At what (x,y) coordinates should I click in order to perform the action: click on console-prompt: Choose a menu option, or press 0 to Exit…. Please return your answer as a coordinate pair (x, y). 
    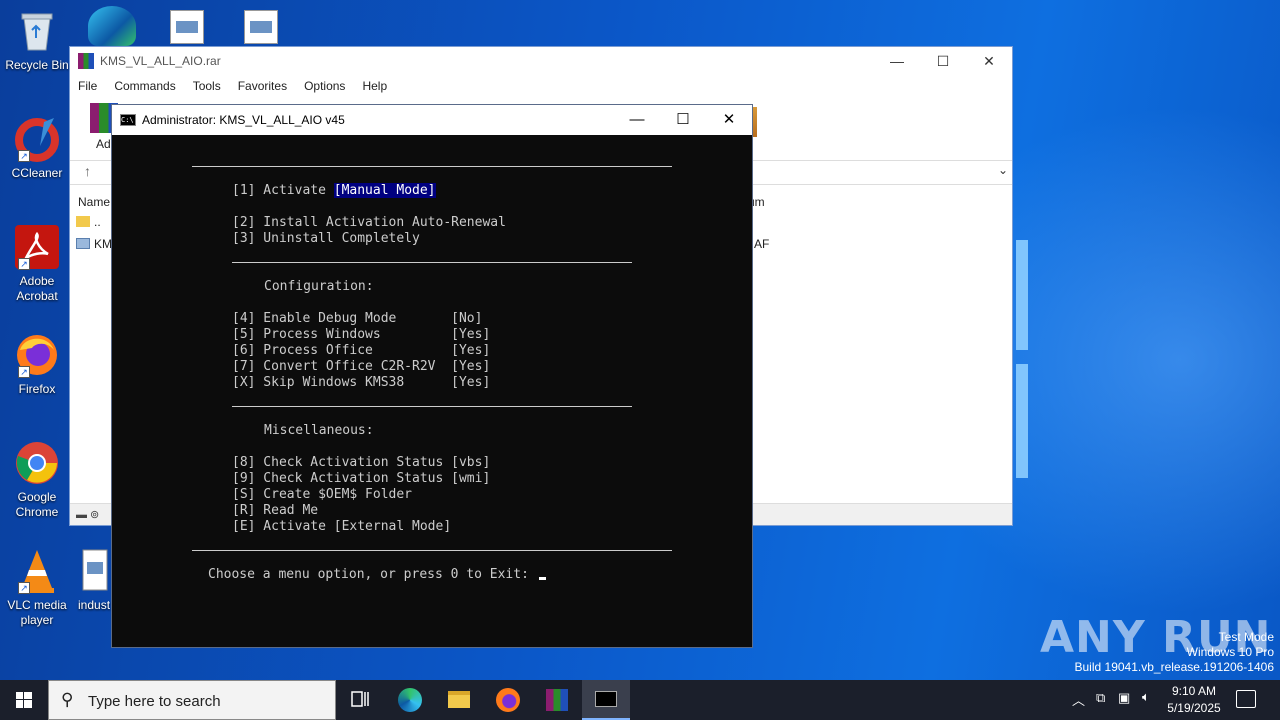
    Looking at the image, I should click on (377, 575).